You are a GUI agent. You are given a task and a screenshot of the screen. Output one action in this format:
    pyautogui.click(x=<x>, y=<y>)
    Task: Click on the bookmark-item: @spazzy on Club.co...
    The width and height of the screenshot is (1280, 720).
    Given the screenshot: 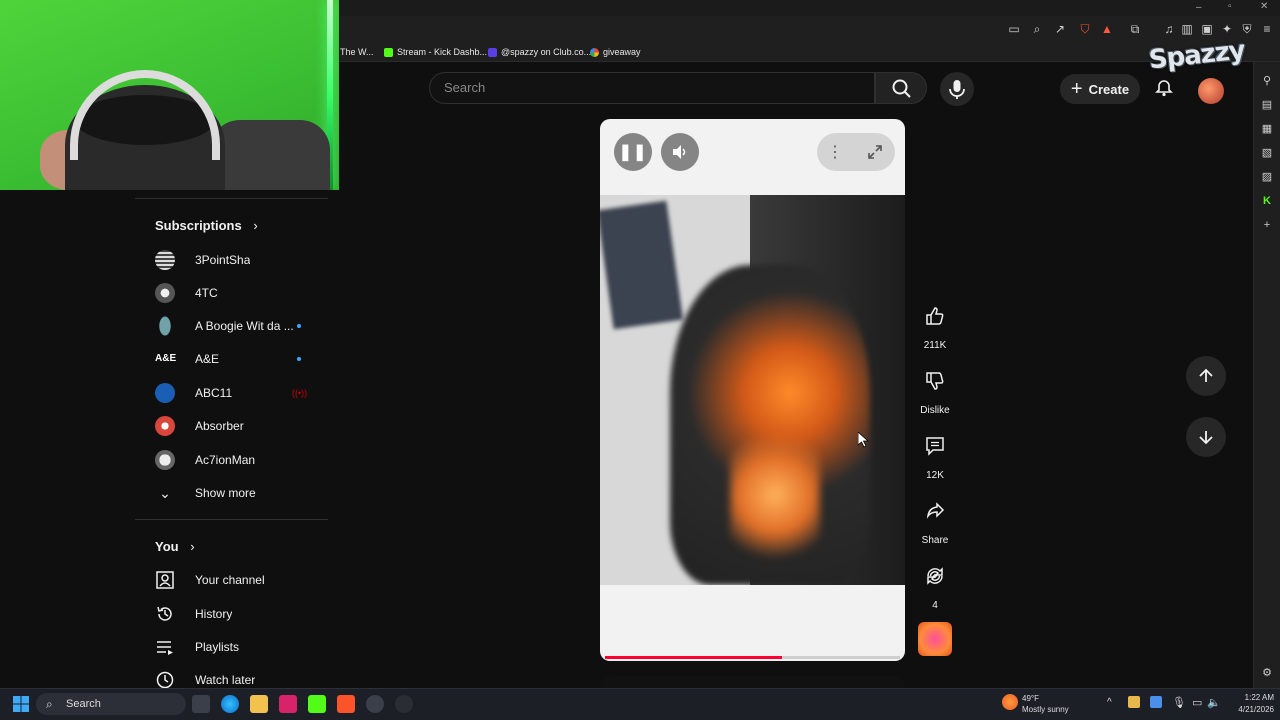 What is the action you would take?
    pyautogui.click(x=539, y=52)
    